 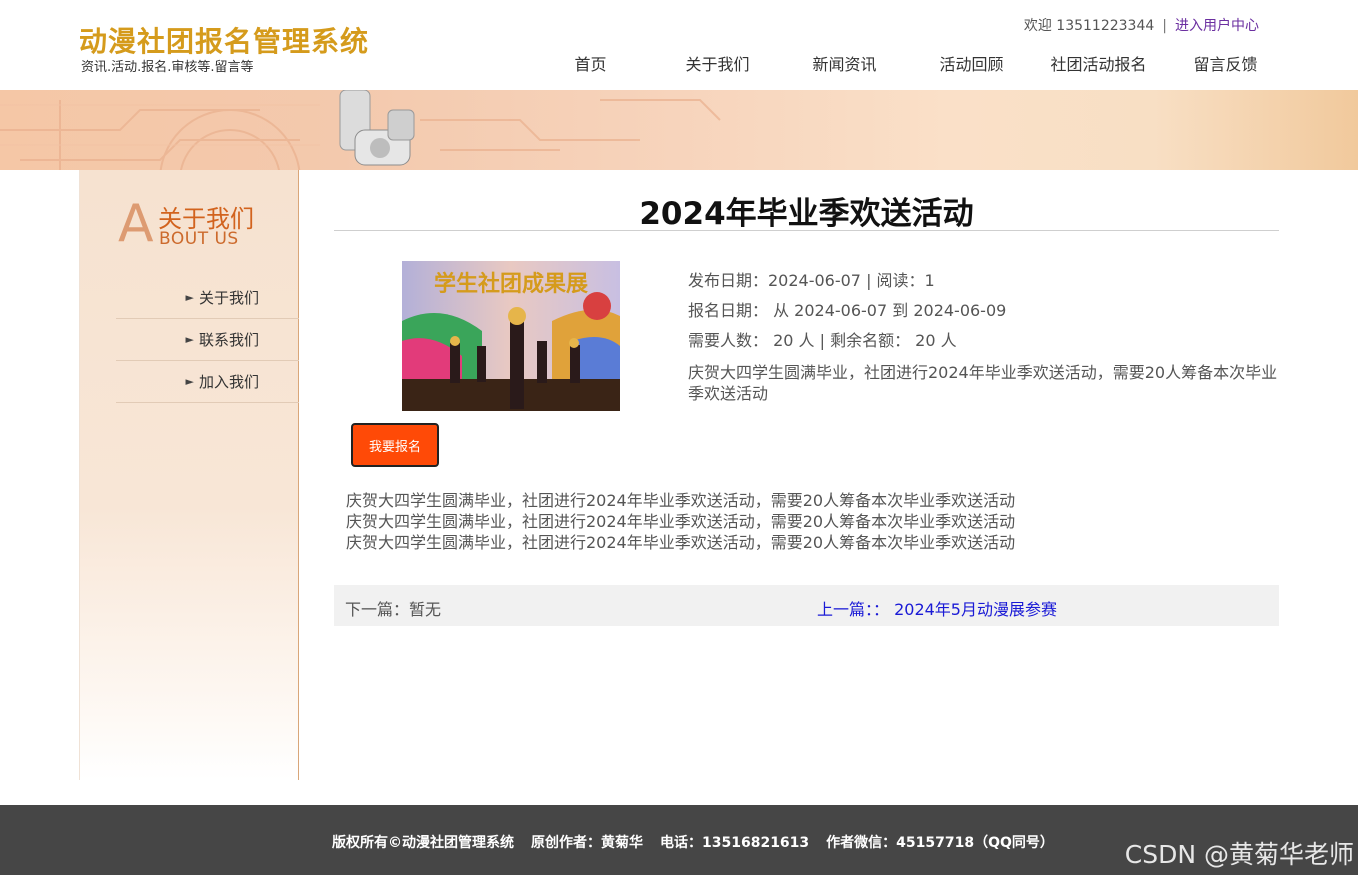 I want to click on banner-graphic, so click(x=360, y=130).